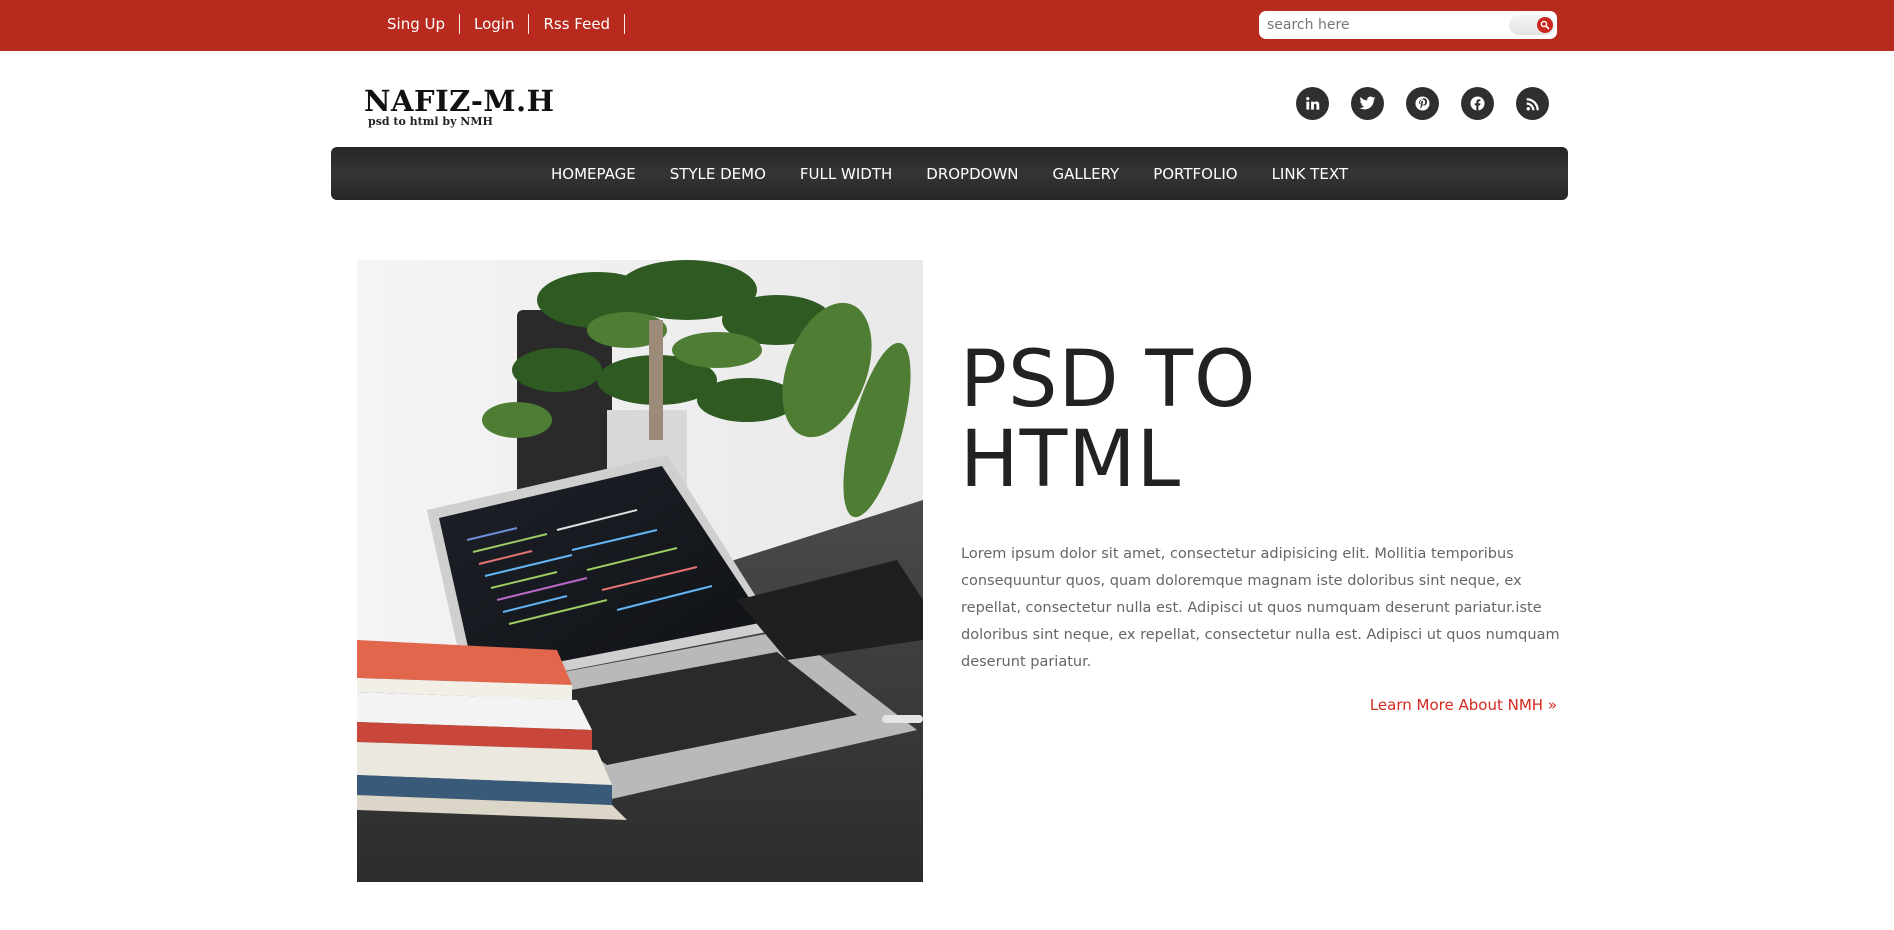 The width and height of the screenshot is (1894, 930). What do you see at coordinates (1383, 25) in the screenshot?
I see `search-input` at bounding box center [1383, 25].